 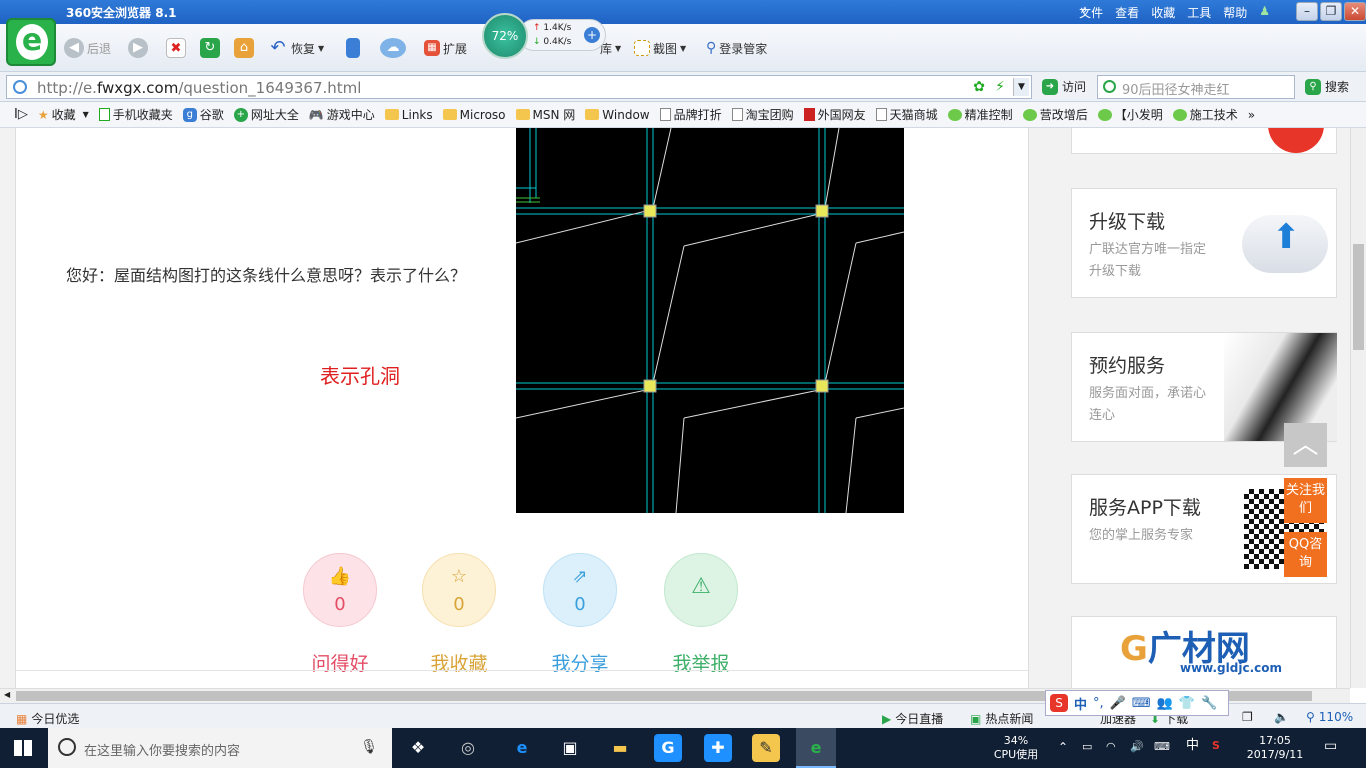 I want to click on cloud-button: ☁, so click(x=393, y=48).